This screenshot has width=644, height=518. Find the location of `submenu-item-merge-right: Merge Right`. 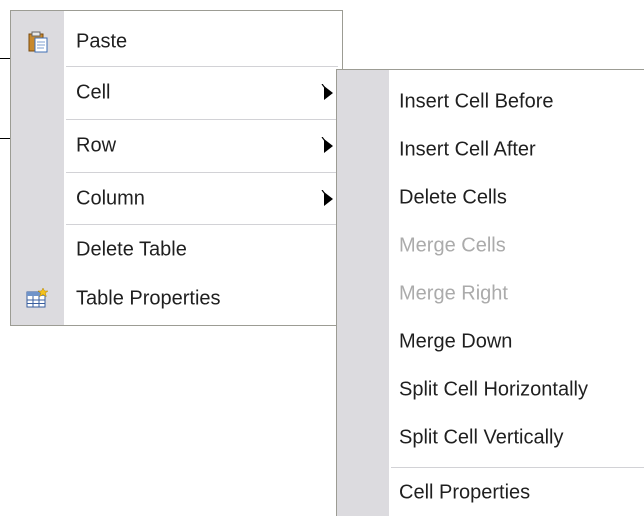

submenu-item-merge-right: Merge Right is located at coordinates (490, 294).